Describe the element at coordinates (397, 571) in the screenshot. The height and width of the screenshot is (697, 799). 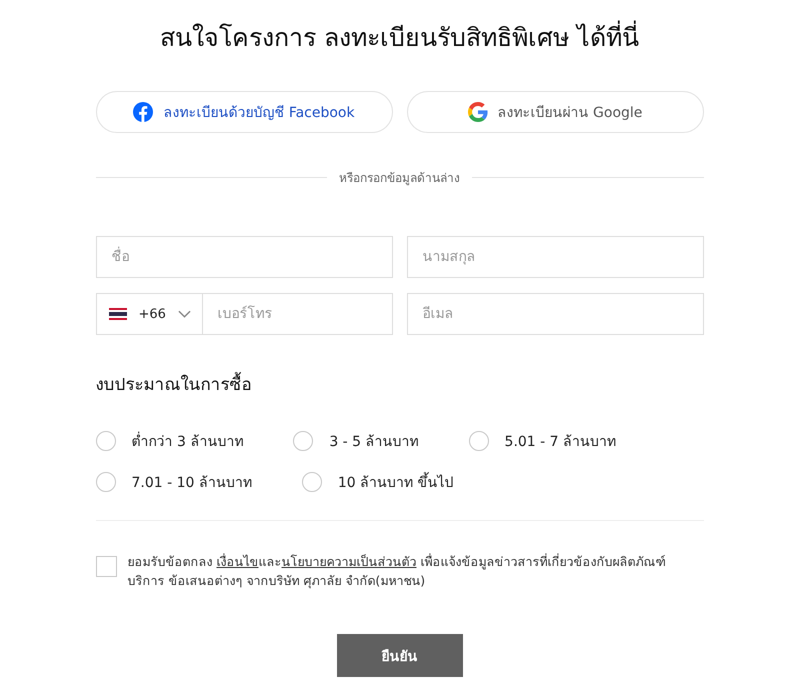
I see `consent-text: ยอมรับข้อตกลง เงื่อนไขและนโยบายความเป็นส่วนตัว เพื่อแจ้งข้อมูลข่าวสารที่เกี่ยวข้องกับผลิตภัณฑ์ บริการ ข้อเสนอต่างๆ จากบริษัท ศุภาลัย จำกัด(มหาชน)` at that location.